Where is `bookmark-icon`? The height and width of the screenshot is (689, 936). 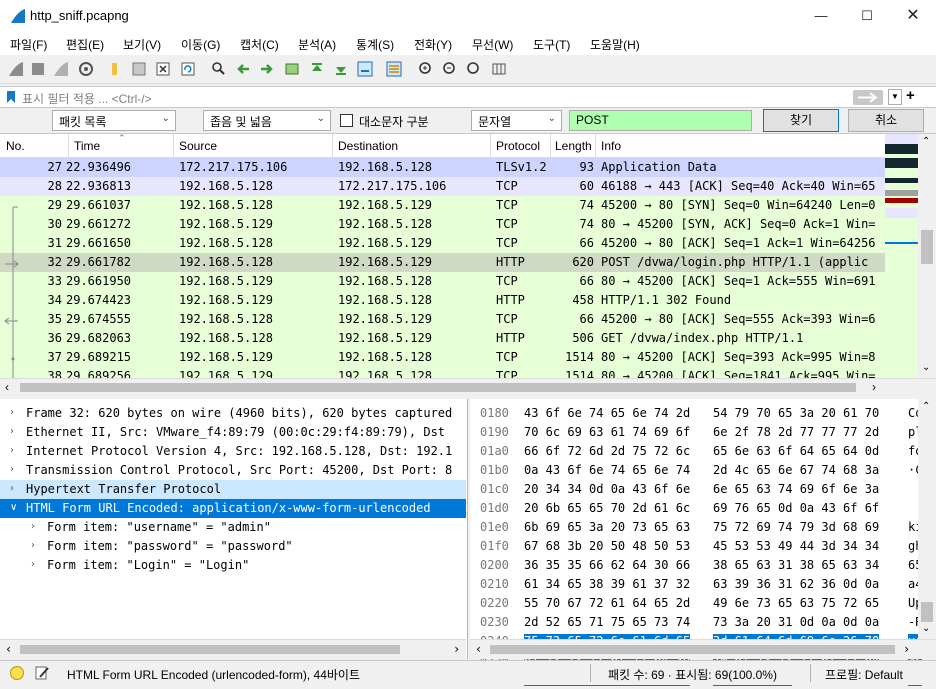 bookmark-icon is located at coordinates (11, 97).